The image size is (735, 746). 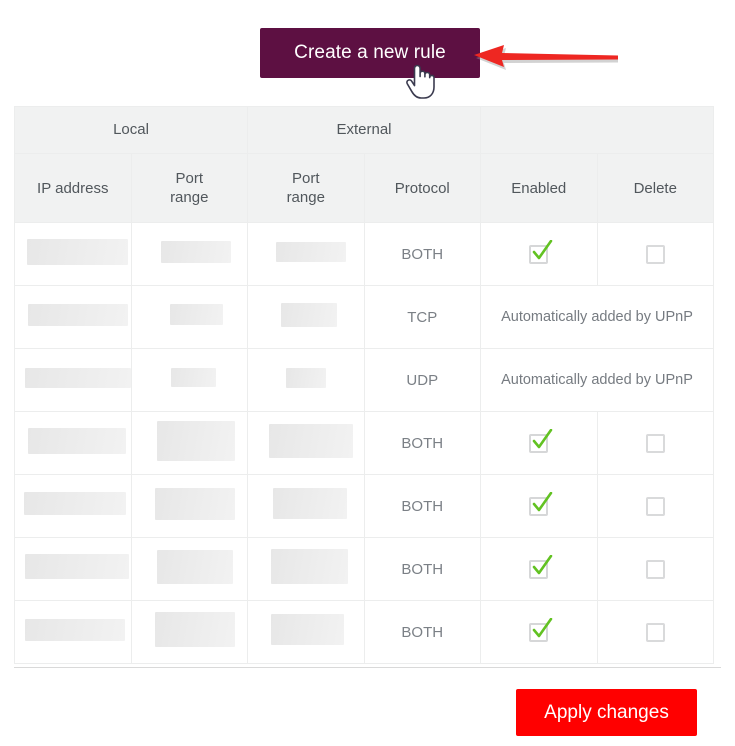 I want to click on section-divider, so click(x=367, y=667).